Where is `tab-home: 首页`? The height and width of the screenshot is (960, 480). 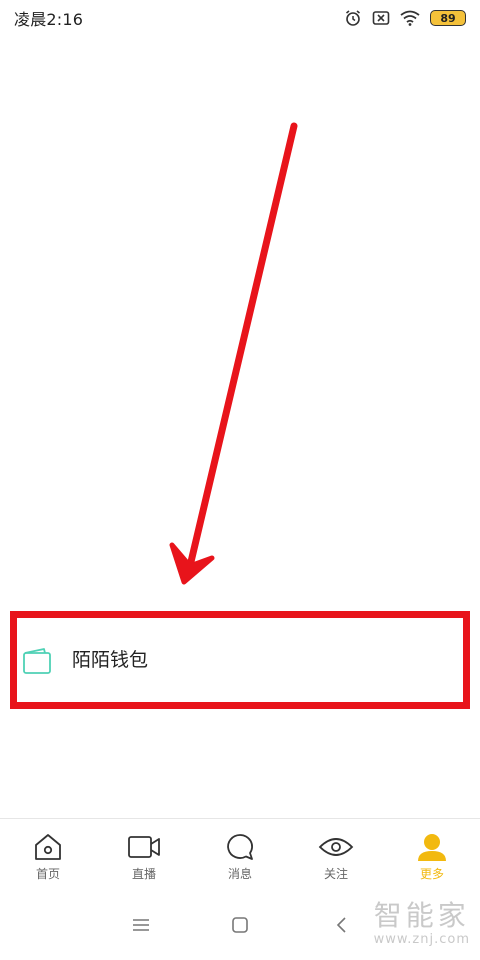 tab-home: 首页 is located at coordinates (48, 858).